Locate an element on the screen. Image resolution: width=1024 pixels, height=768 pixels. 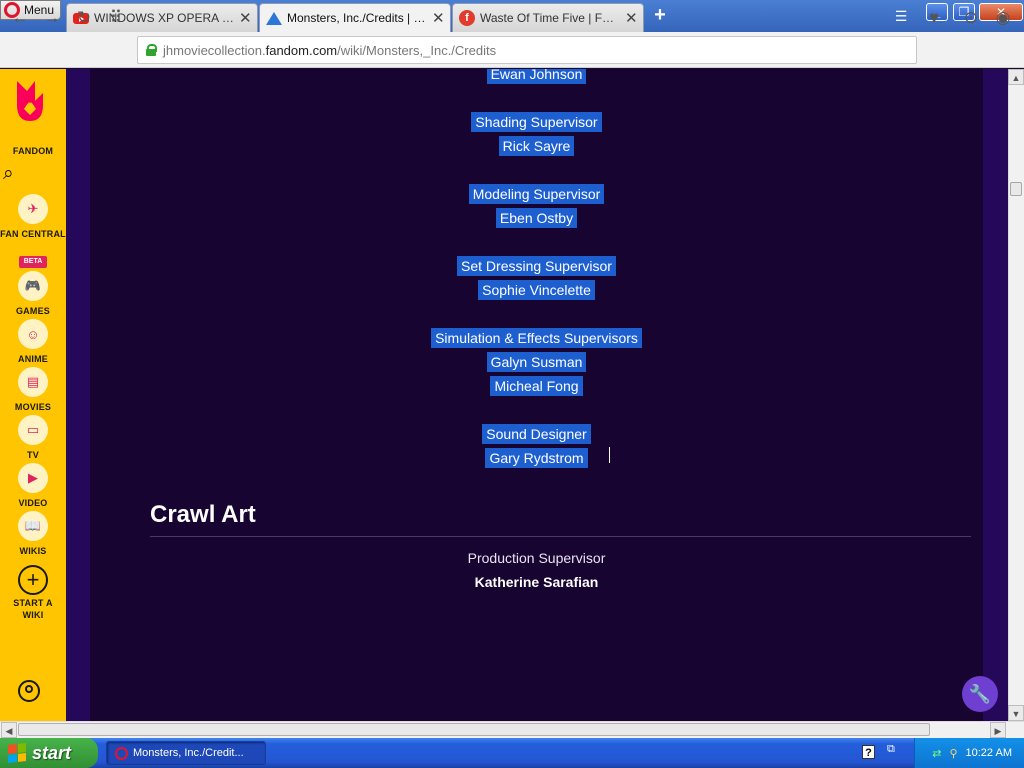
tab-fonts: f Waste Of Time Five | Fonts ✕ is located at coordinates (548, 17).